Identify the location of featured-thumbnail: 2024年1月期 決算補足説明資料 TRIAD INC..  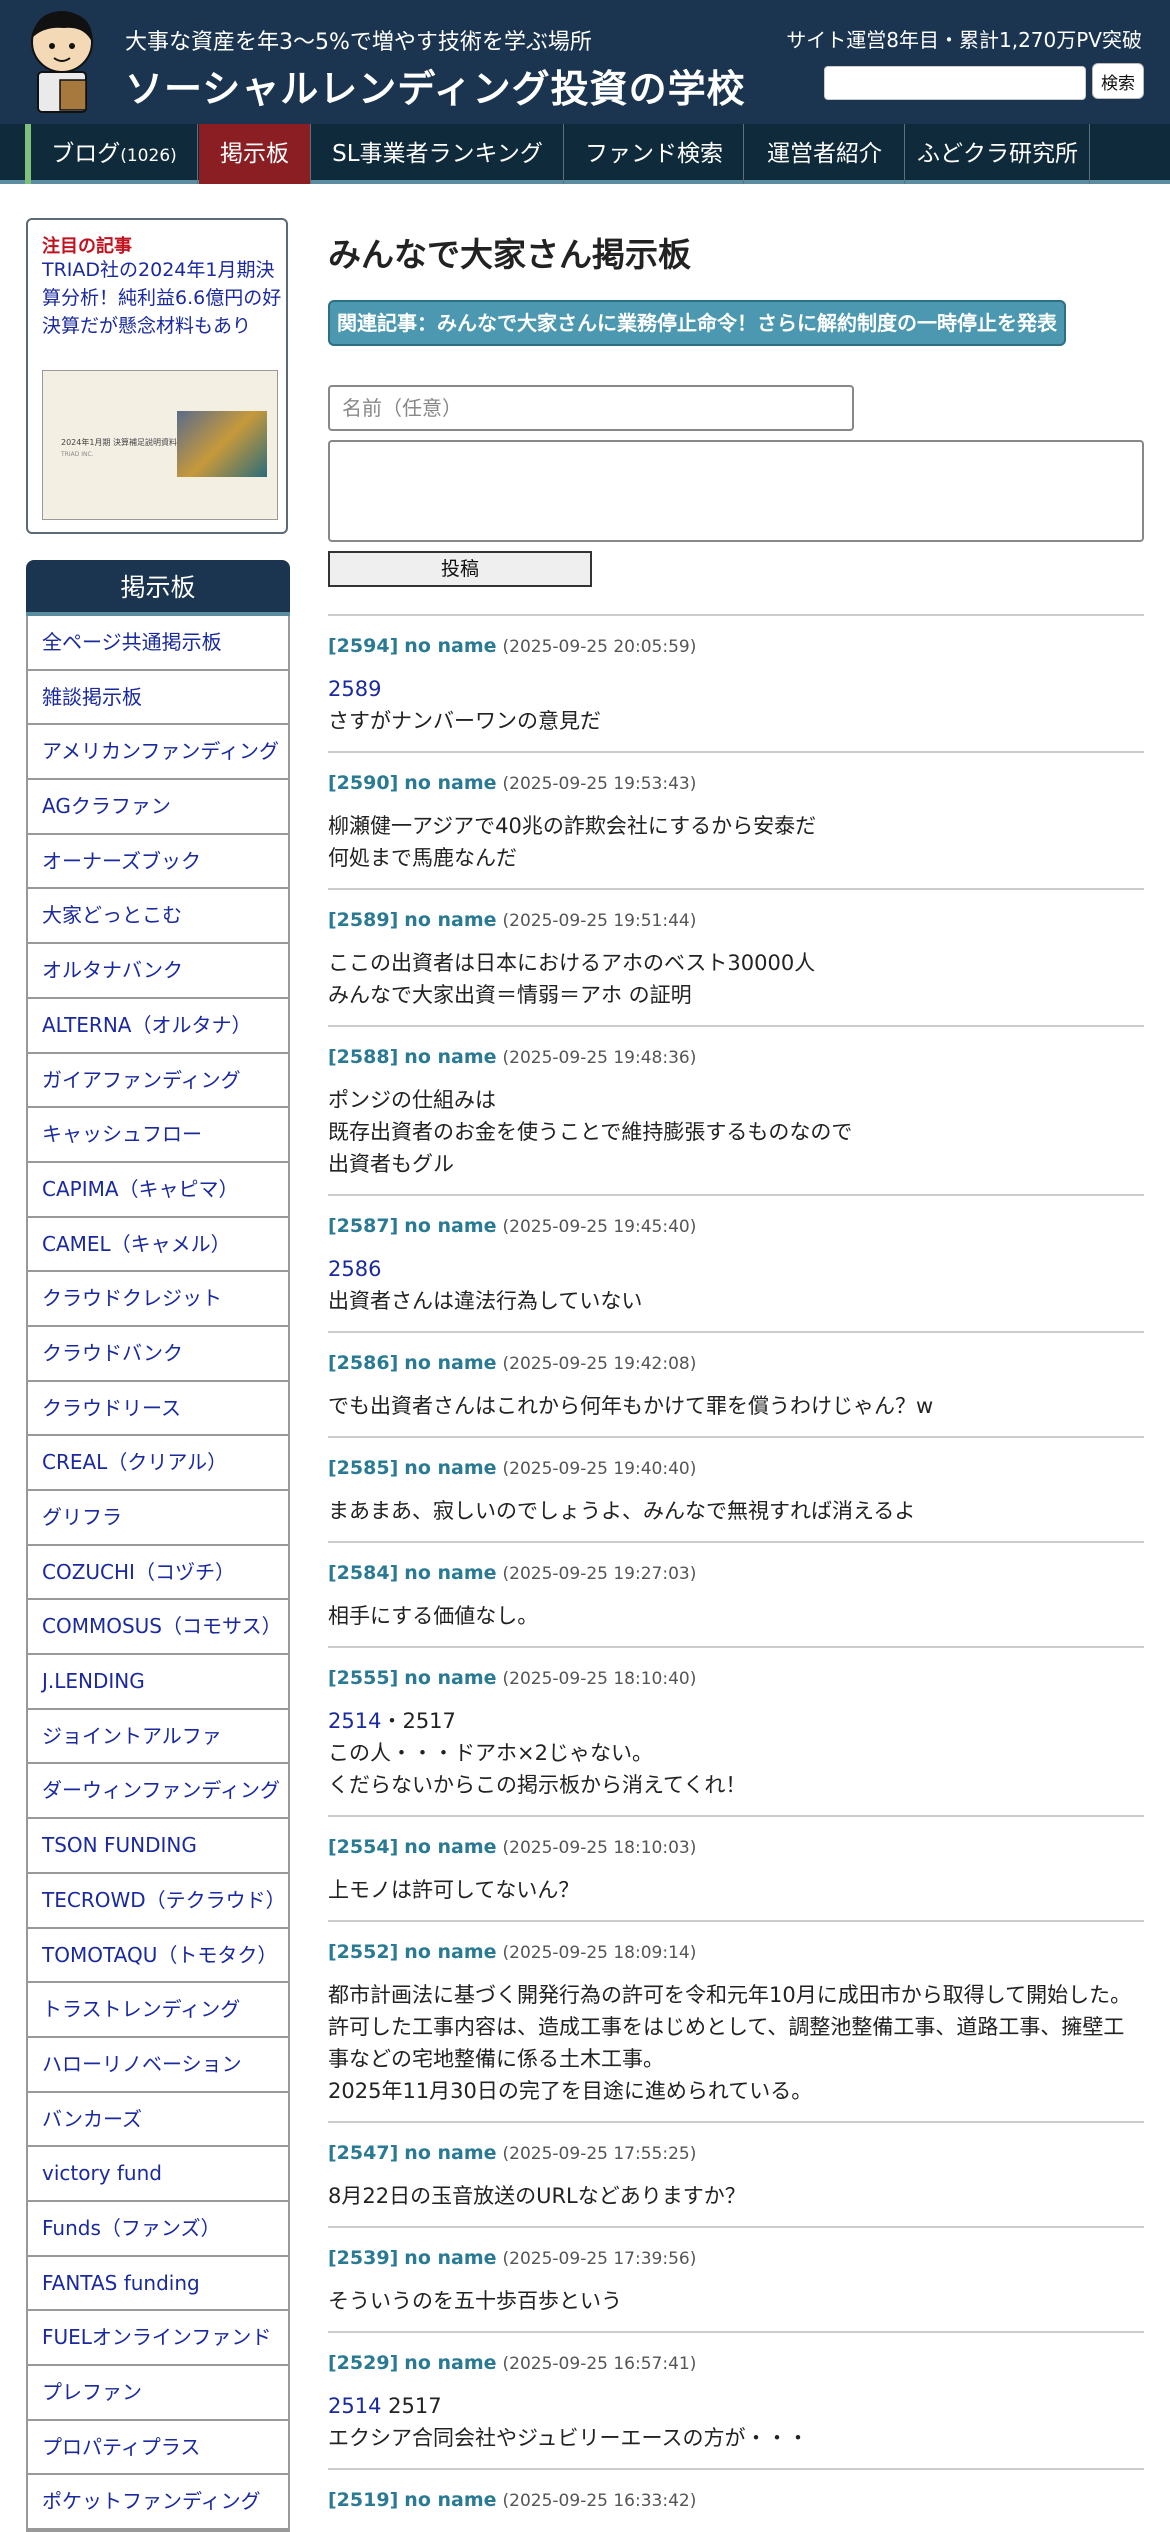
(160, 445).